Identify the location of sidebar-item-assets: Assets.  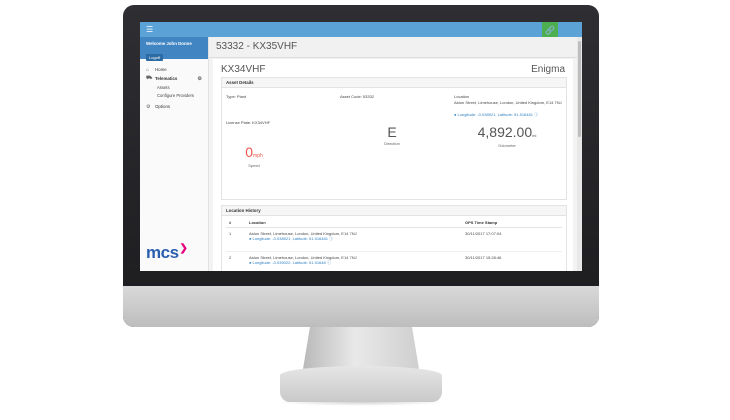
(174, 87).